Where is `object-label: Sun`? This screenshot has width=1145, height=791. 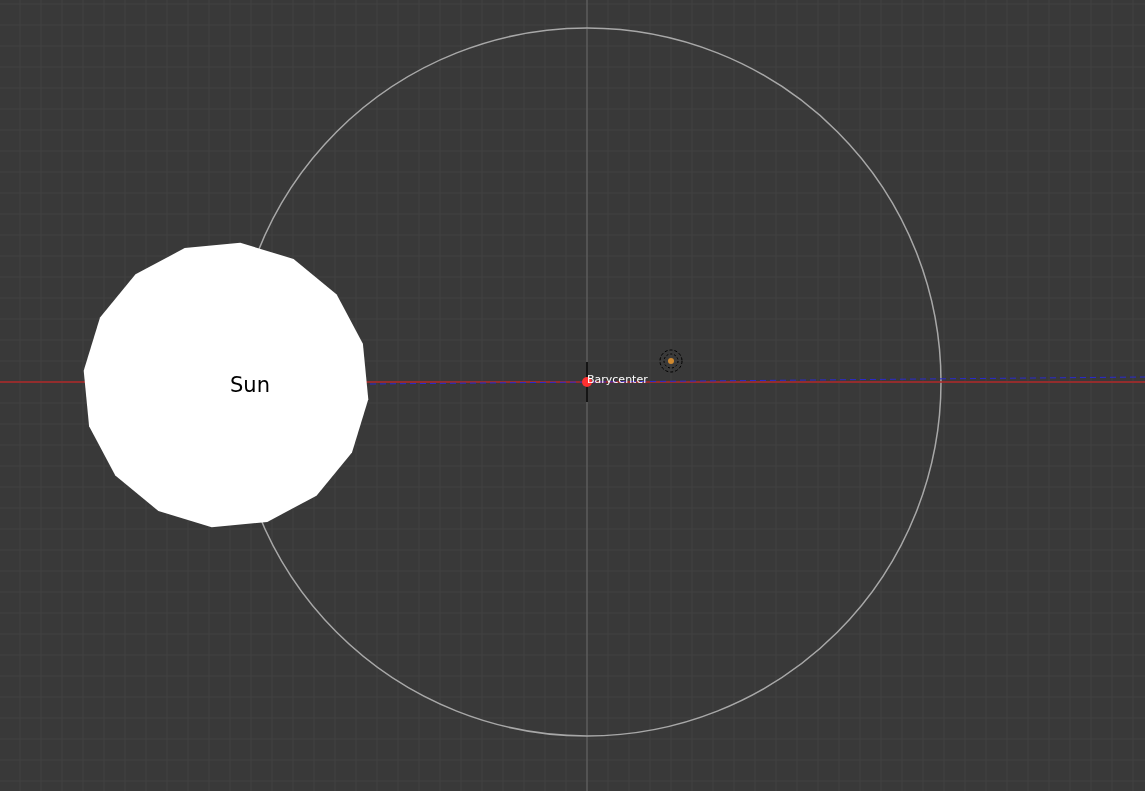 object-label: Sun is located at coordinates (250, 385).